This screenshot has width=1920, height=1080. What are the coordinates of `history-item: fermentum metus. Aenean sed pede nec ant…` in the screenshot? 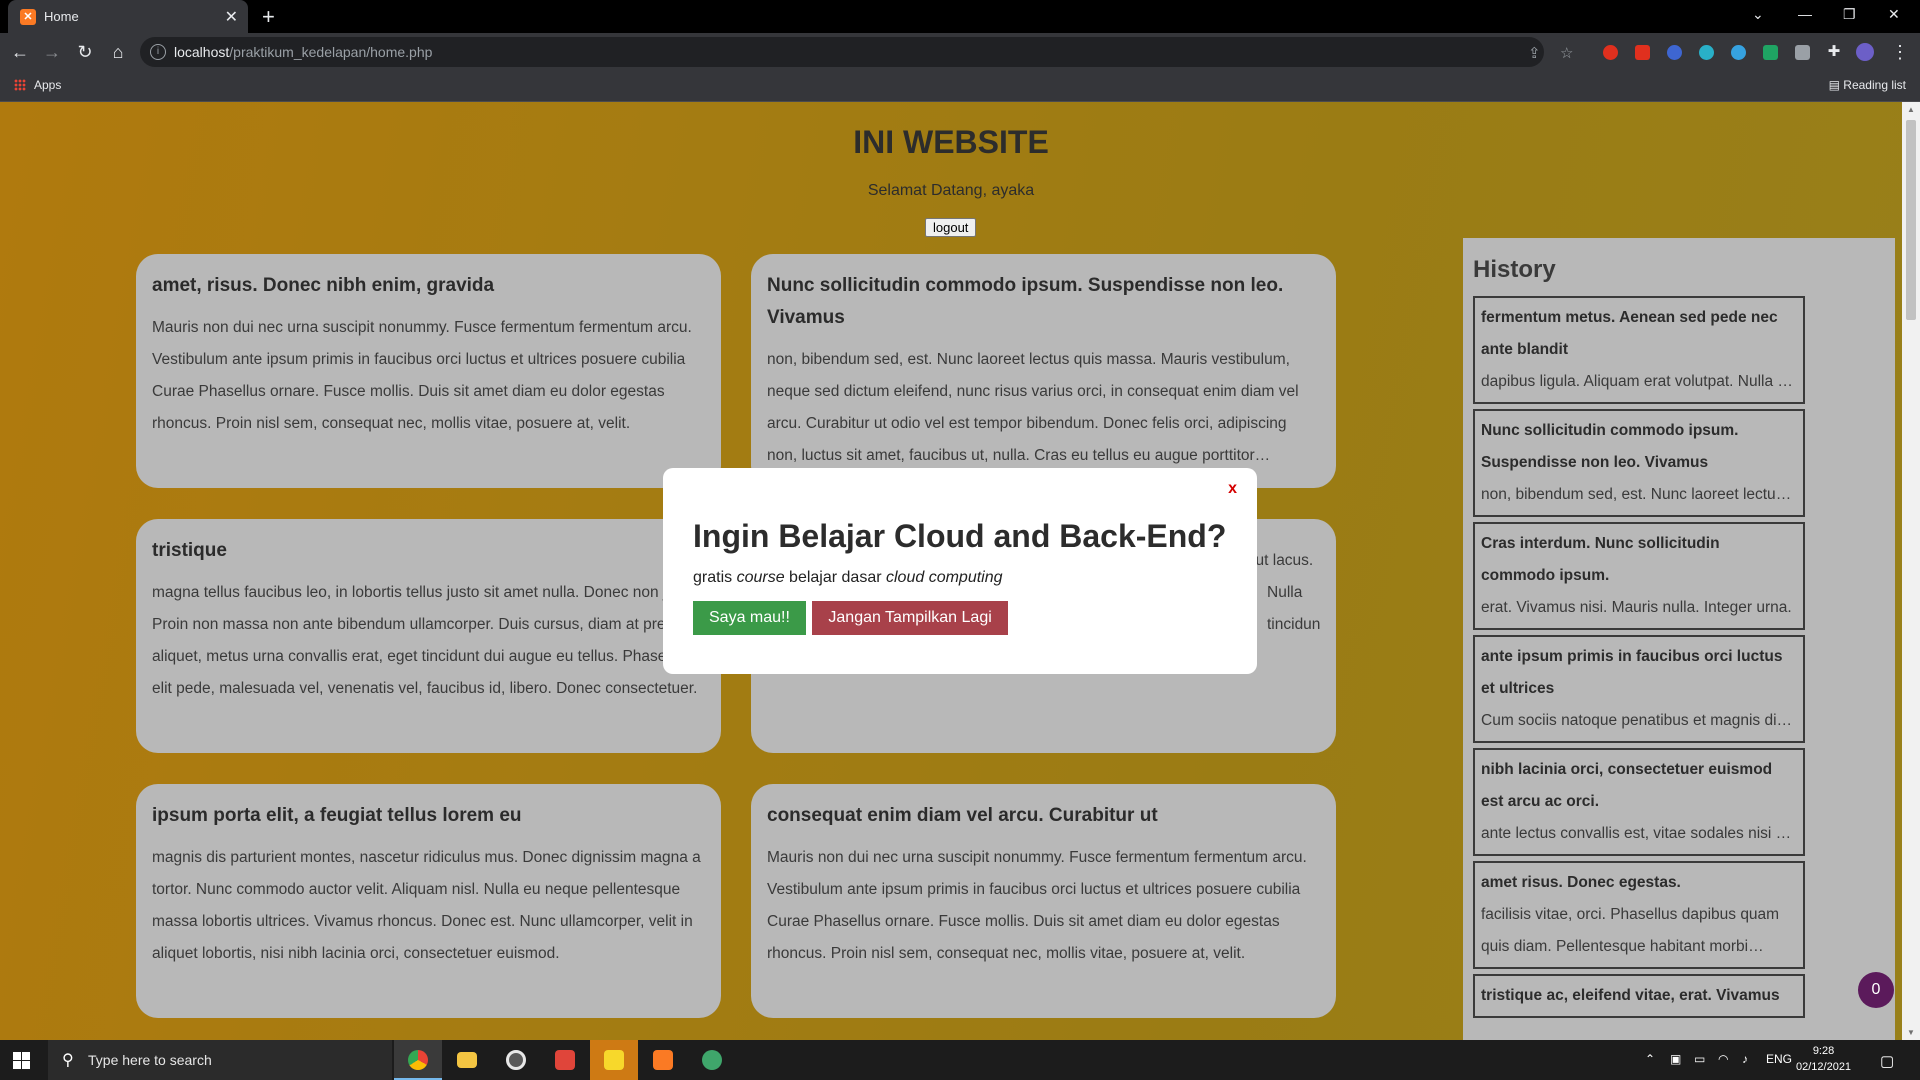 It's located at (1639, 350).